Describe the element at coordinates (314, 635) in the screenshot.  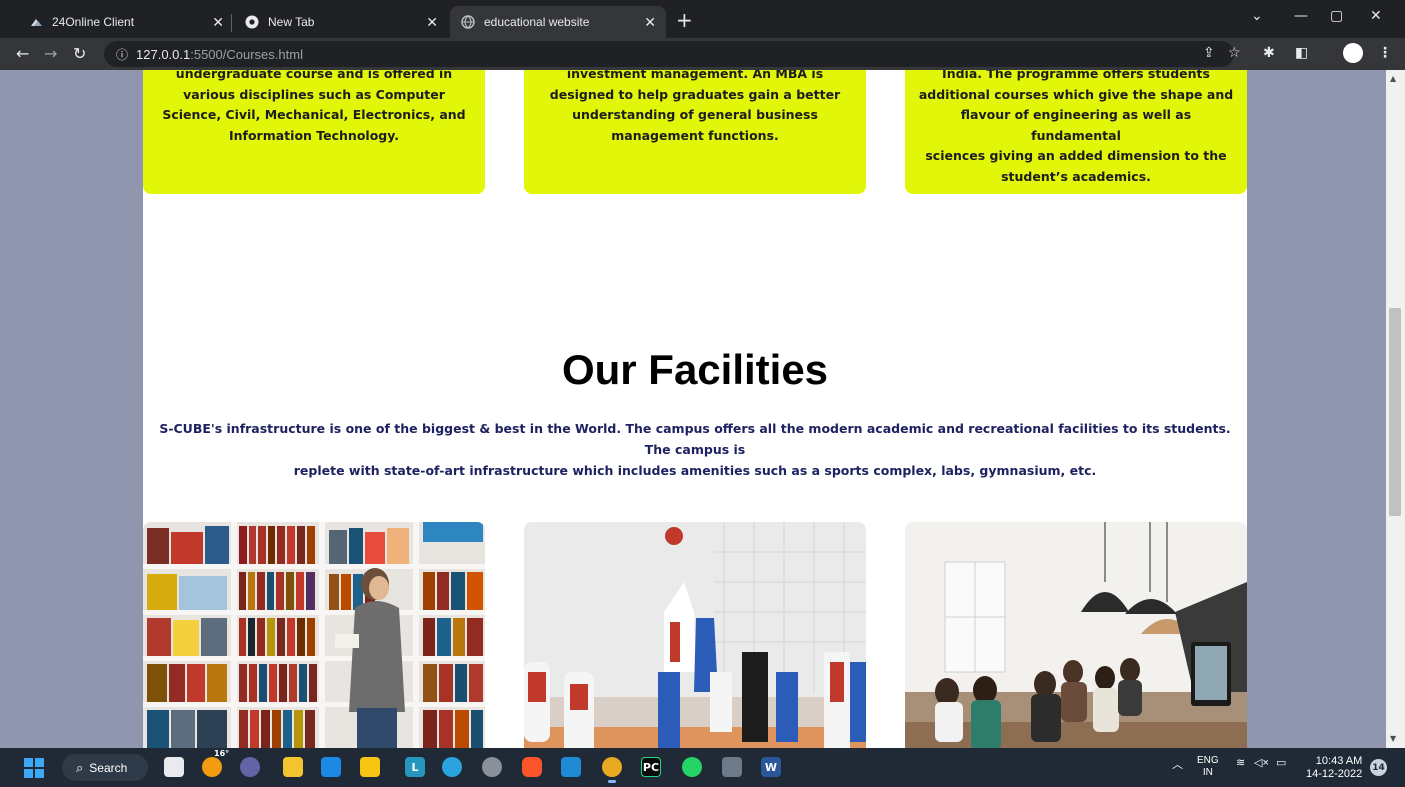
I see `library-photo` at that location.